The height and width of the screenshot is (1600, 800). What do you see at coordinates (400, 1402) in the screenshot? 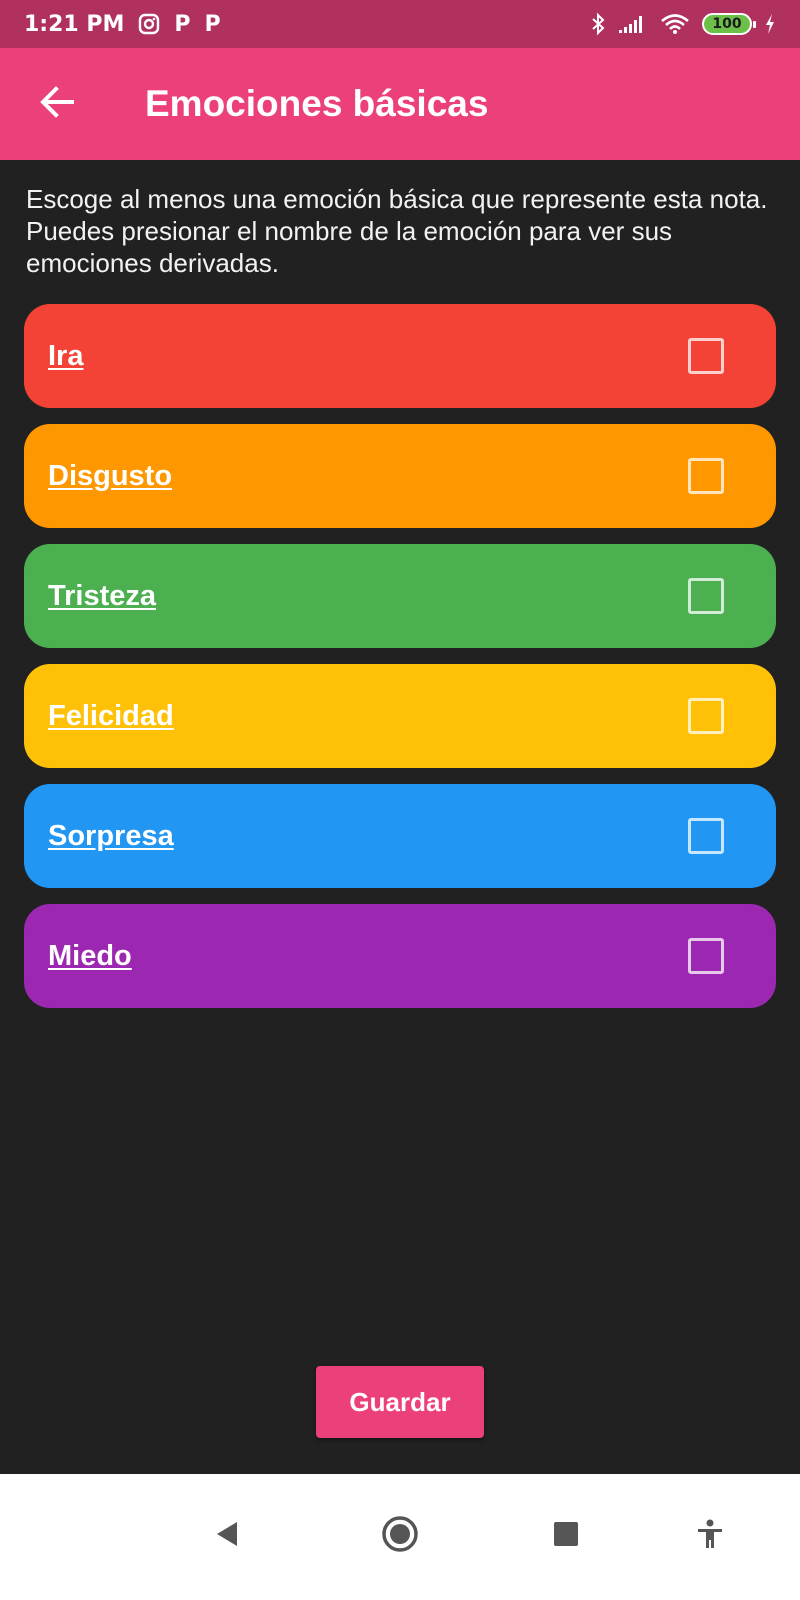
I see `save-button: Guardar` at bounding box center [400, 1402].